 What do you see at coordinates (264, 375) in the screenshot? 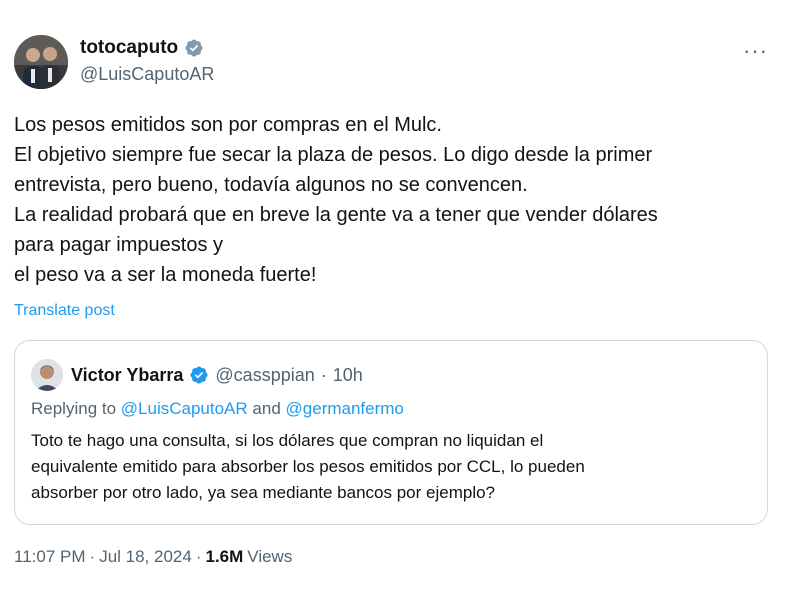
I see `quoted-author-handle: @cassppian` at bounding box center [264, 375].